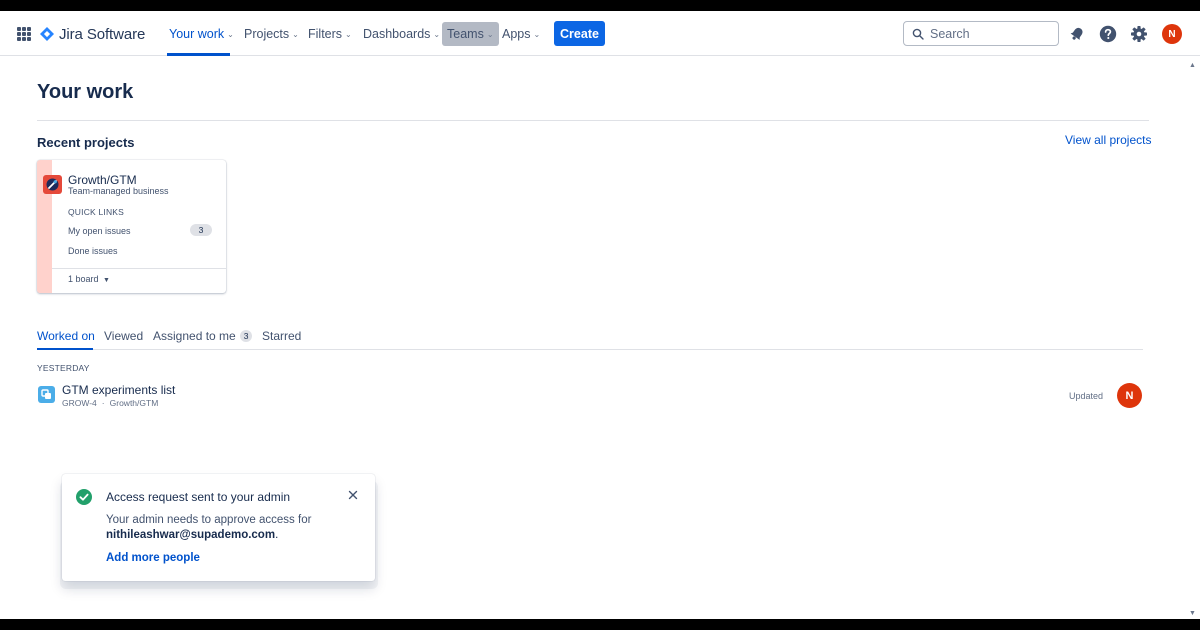 This screenshot has height=630, width=1200. I want to click on subtask-issue-icon, so click(46, 394).